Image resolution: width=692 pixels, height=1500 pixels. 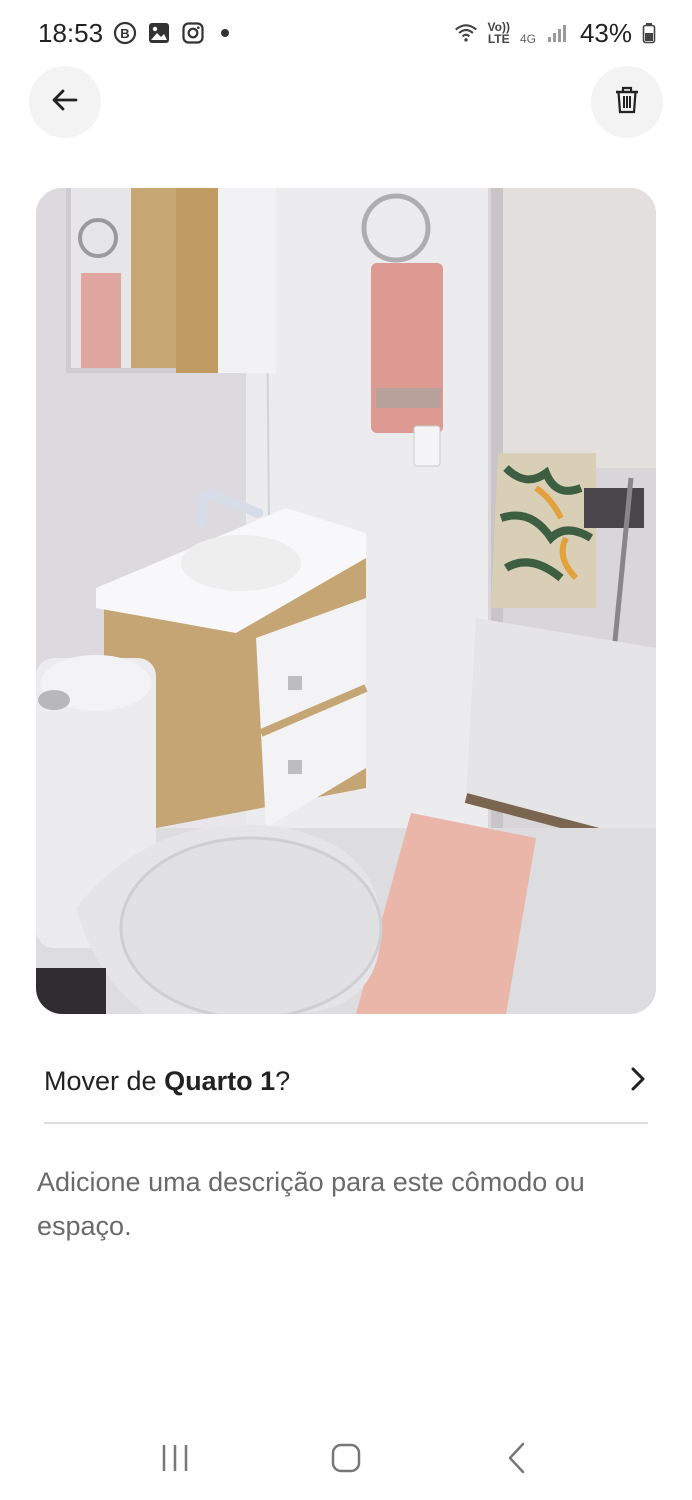 I want to click on system-nav-bar, so click(x=346, y=1460).